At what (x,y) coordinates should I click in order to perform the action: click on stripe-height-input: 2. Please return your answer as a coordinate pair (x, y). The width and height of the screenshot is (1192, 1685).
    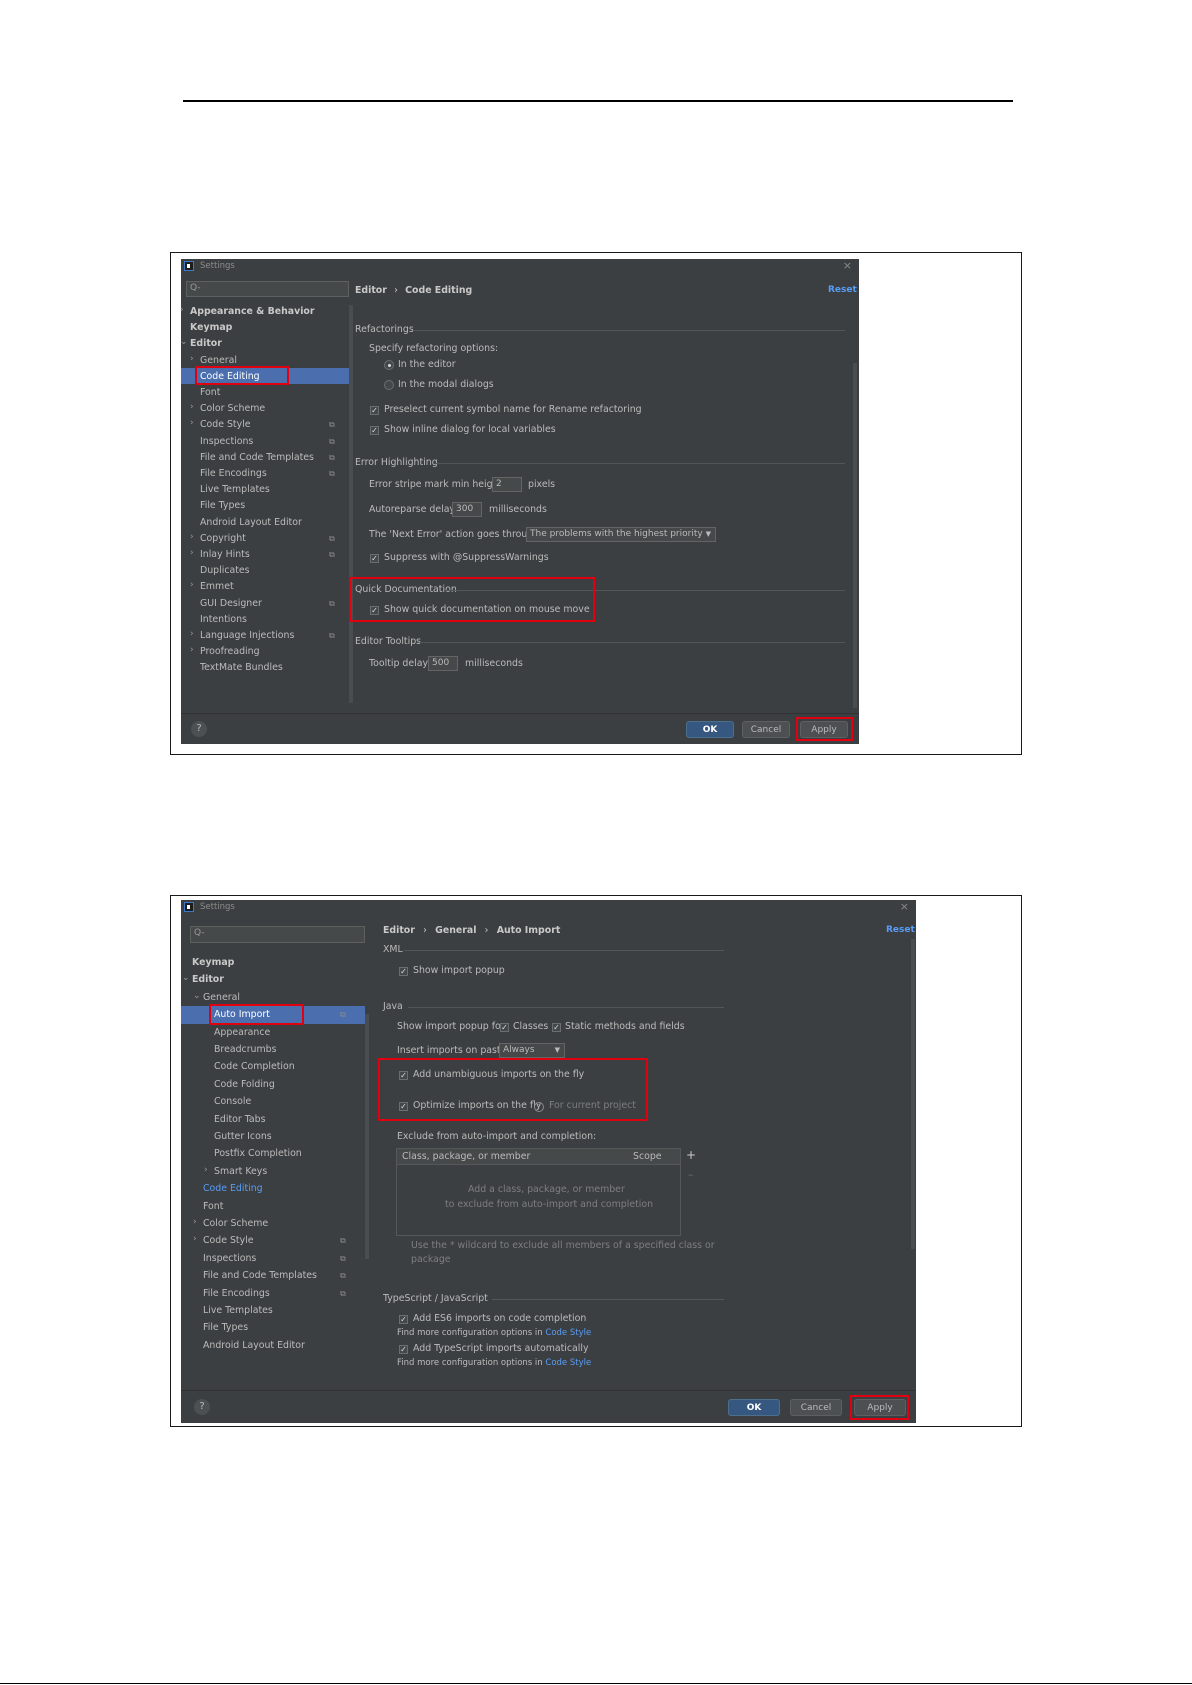
    Looking at the image, I should click on (507, 484).